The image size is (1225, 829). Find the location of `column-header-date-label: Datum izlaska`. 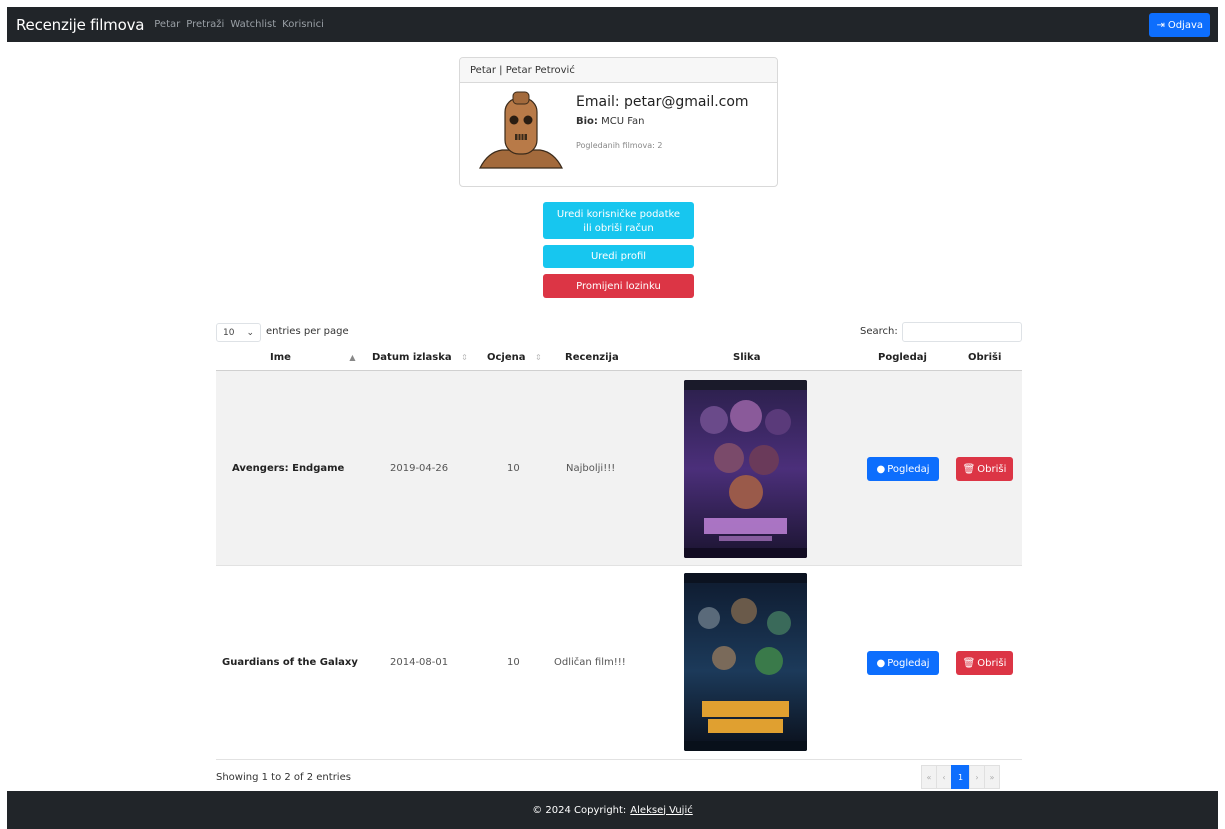

column-header-date-label: Datum izlaska is located at coordinates (412, 357).